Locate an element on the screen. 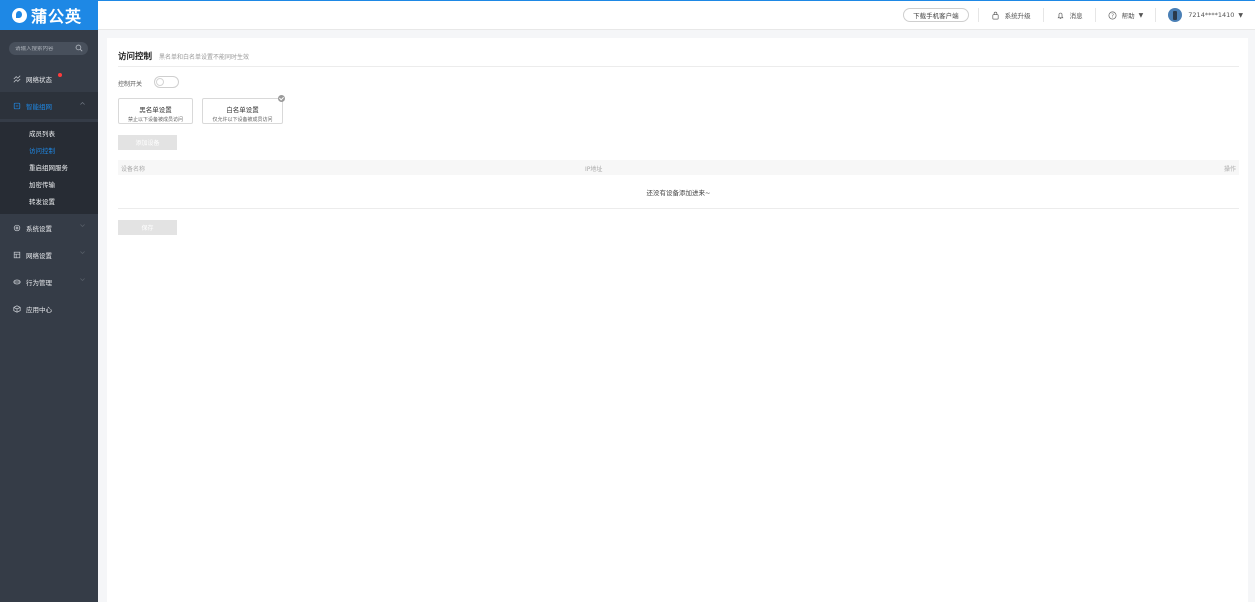  account-menu: 7214****1410 ▼ is located at coordinates (1205, 15).